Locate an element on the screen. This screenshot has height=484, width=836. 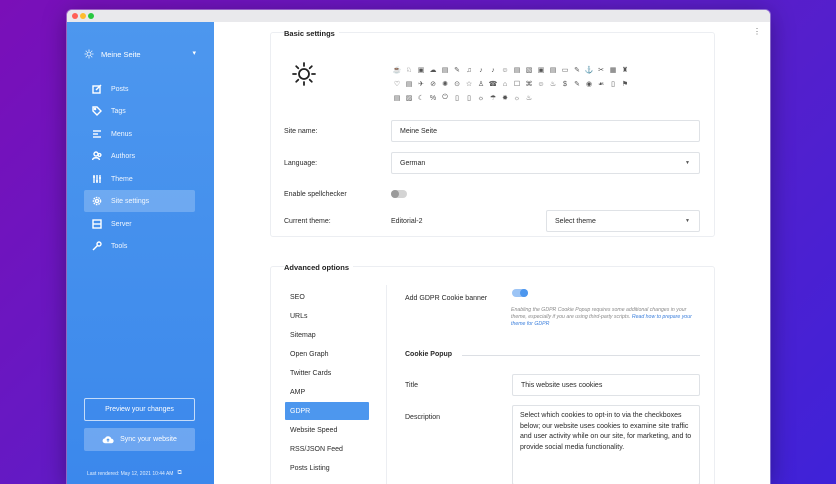
icon-option: ♜ is located at coordinates (625, 70).